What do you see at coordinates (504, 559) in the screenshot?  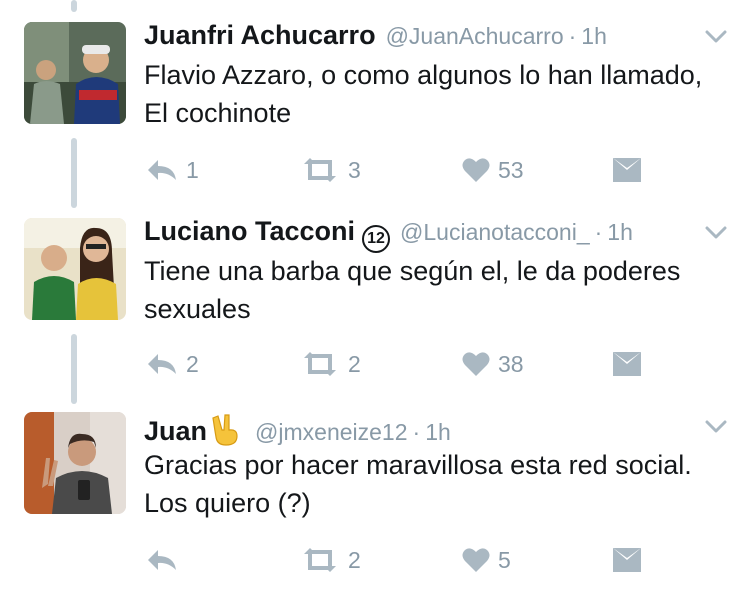 I see `like-count: 5` at bounding box center [504, 559].